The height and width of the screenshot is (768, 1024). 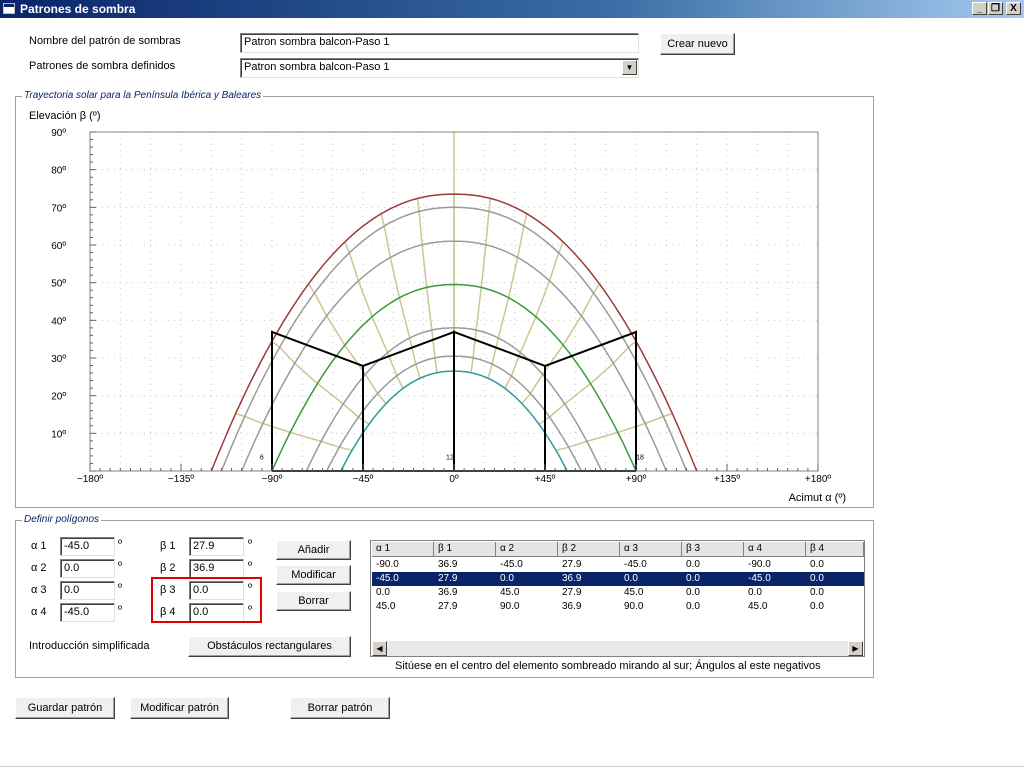 I want to click on x-axis-label: Acimut α (º), so click(x=817, y=498).